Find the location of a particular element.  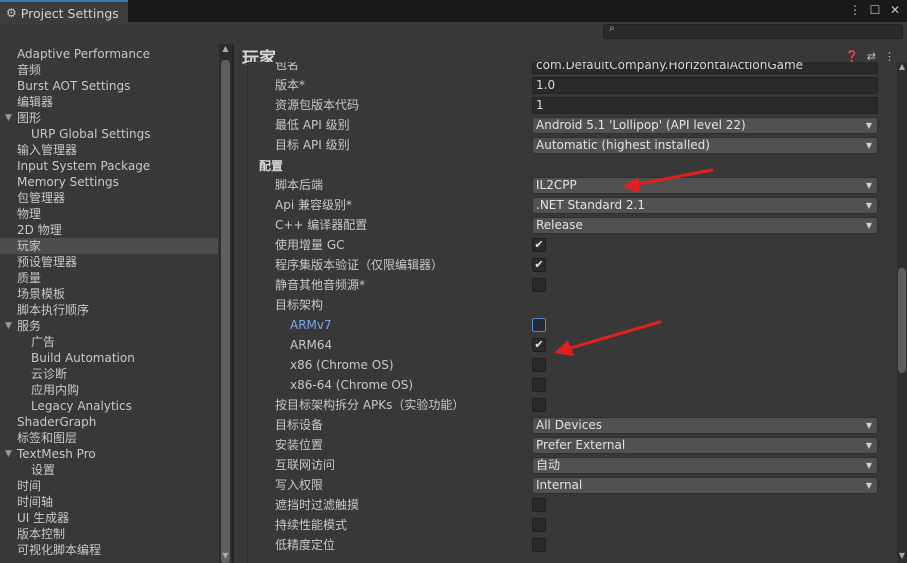

sidebar-item-label: 音频 is located at coordinates (29, 70).